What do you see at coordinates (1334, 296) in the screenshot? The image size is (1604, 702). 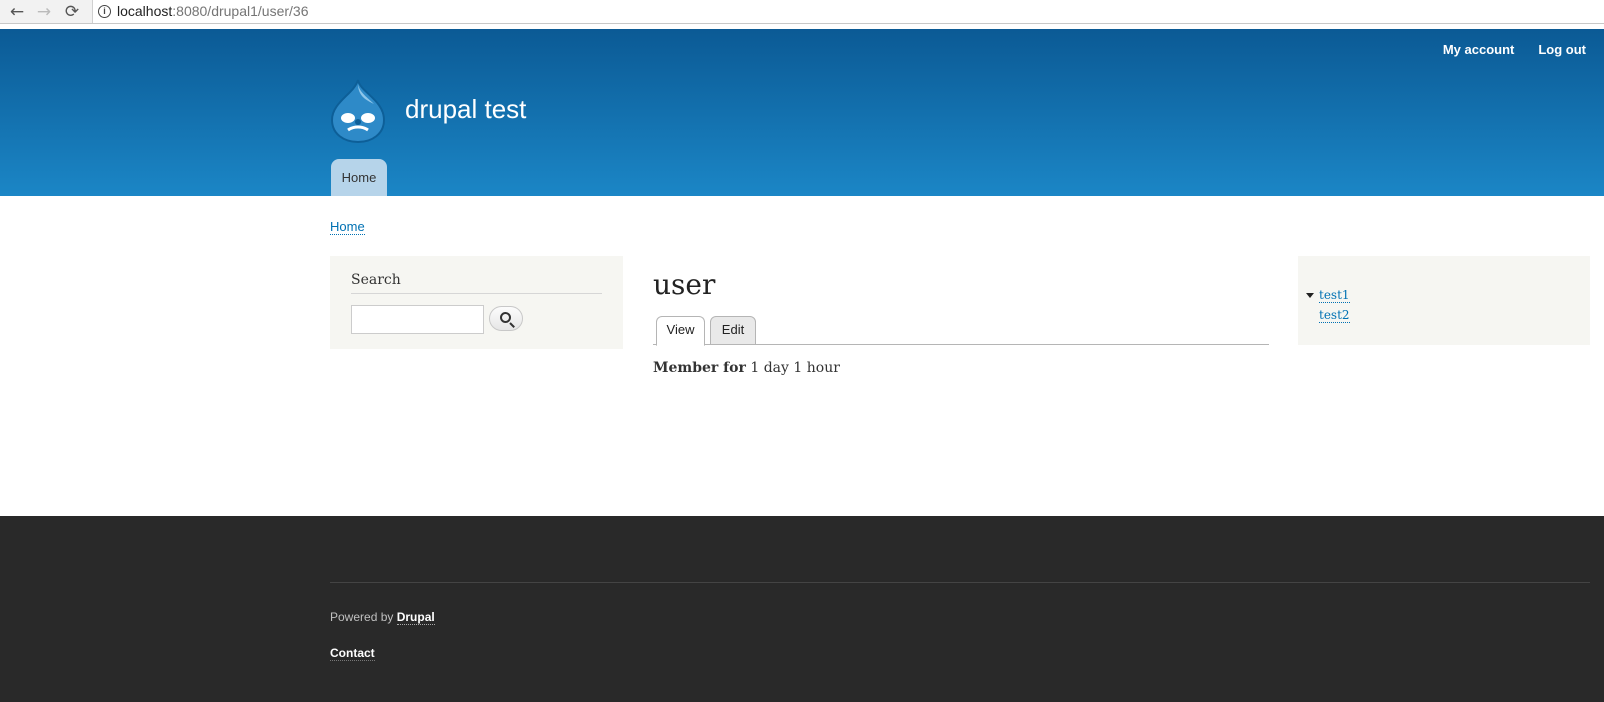 I see `menu-link-test1: test1` at bounding box center [1334, 296].